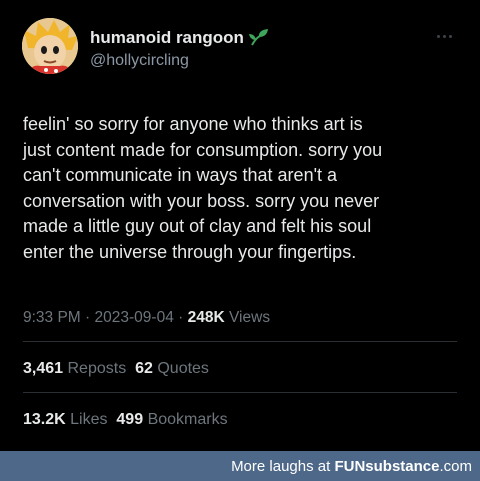 This screenshot has height=481, width=480. Describe the element at coordinates (283, 466) in the screenshot. I see `watermark-prefix: More laughs at` at that location.